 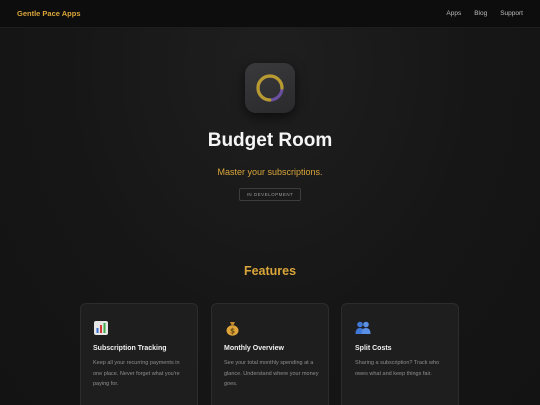 I want to click on nav-link-blog: Blog, so click(x=480, y=13).